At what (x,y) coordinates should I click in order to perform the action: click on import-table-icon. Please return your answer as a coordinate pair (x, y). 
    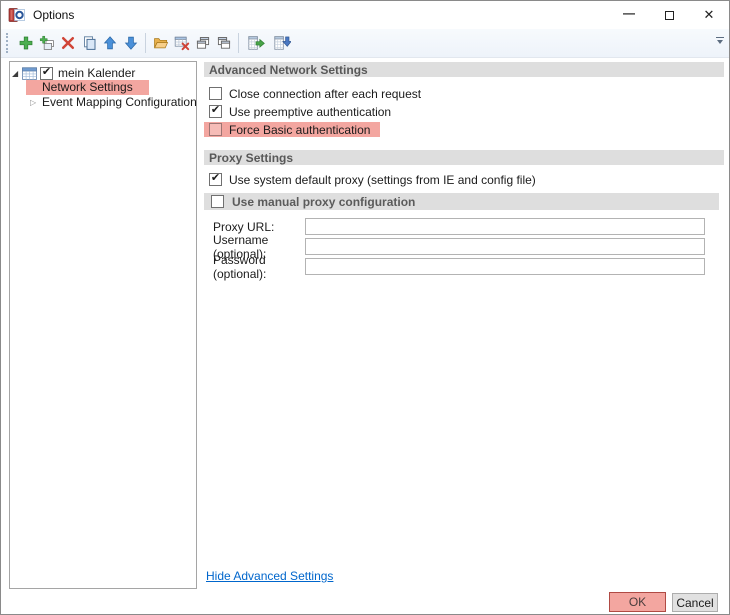
    Looking at the image, I should click on (282, 43).